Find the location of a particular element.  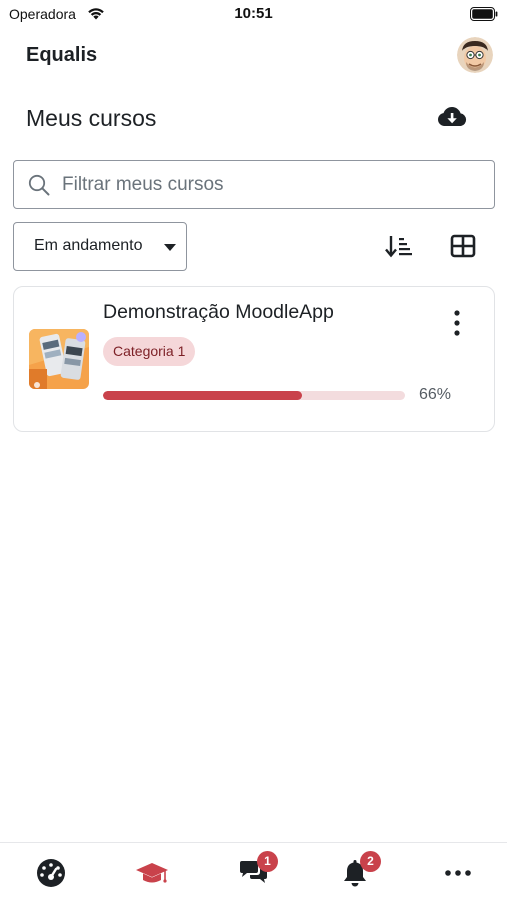

notifications-badge: 2 is located at coordinates (370, 861).